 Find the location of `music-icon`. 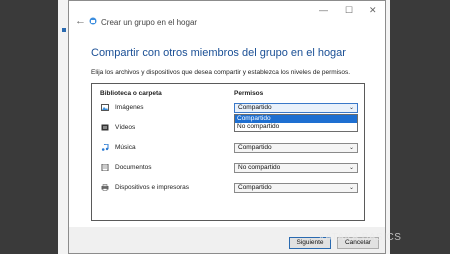

music-icon is located at coordinates (105, 147).